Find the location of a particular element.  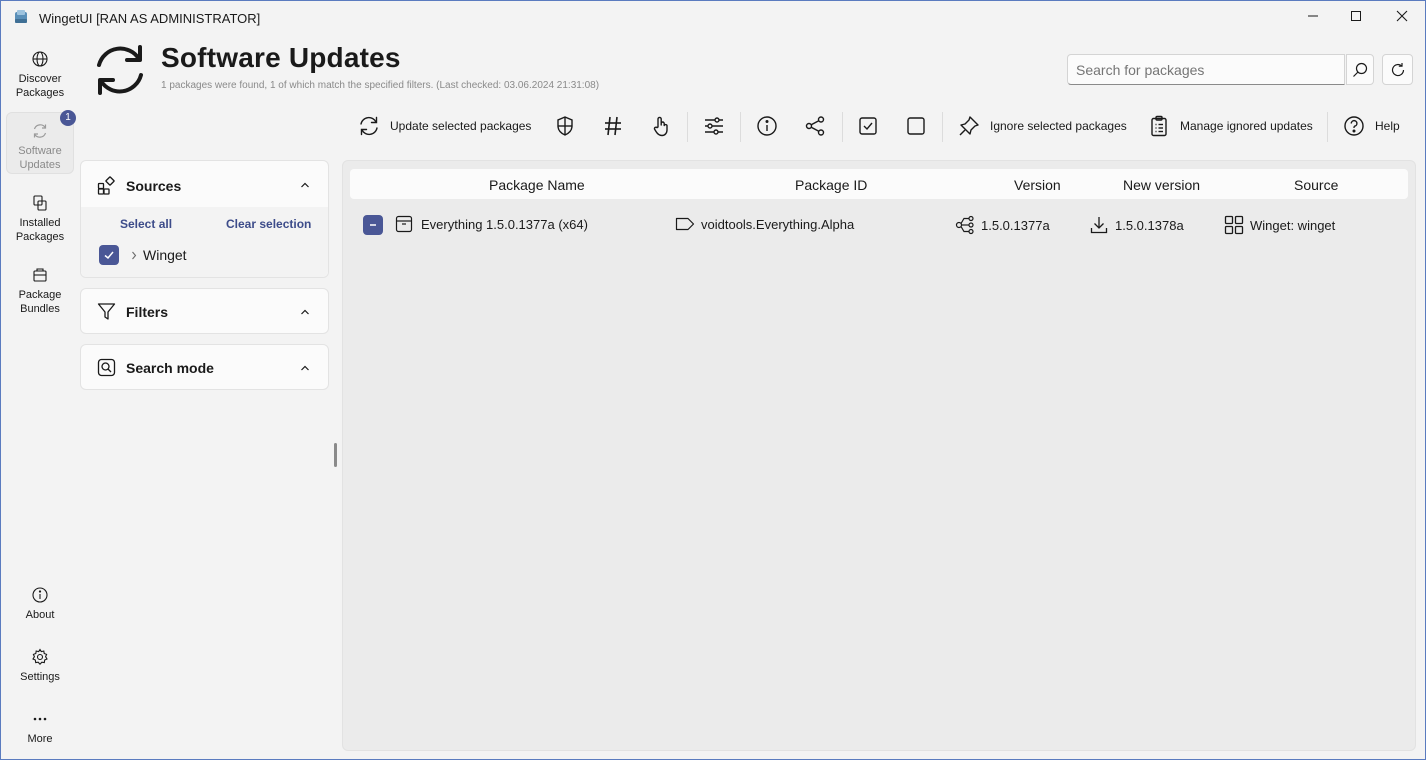

more-dots-icon is located at coordinates (40, 719).